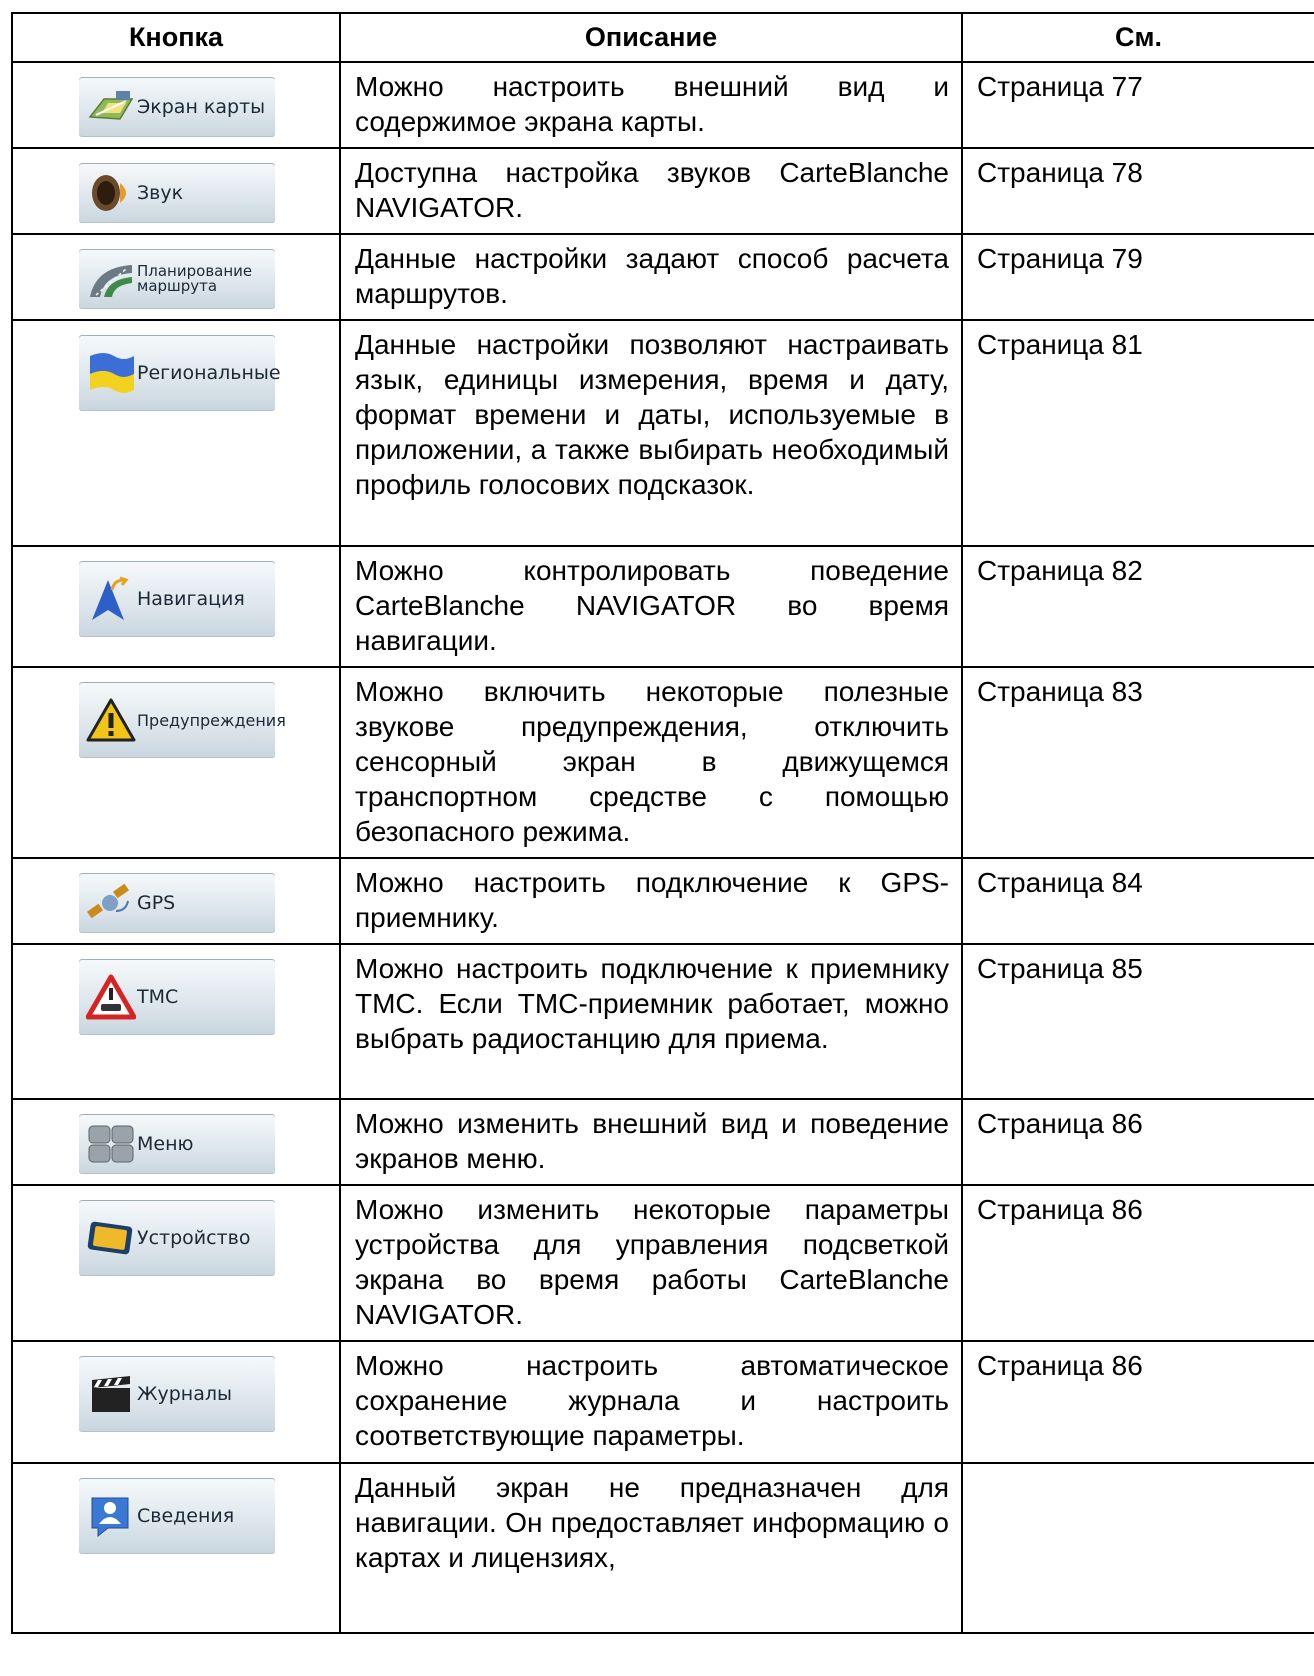 This screenshot has height=1676, width=1314. I want to click on button-label: Планирование маршрута, so click(195, 278).